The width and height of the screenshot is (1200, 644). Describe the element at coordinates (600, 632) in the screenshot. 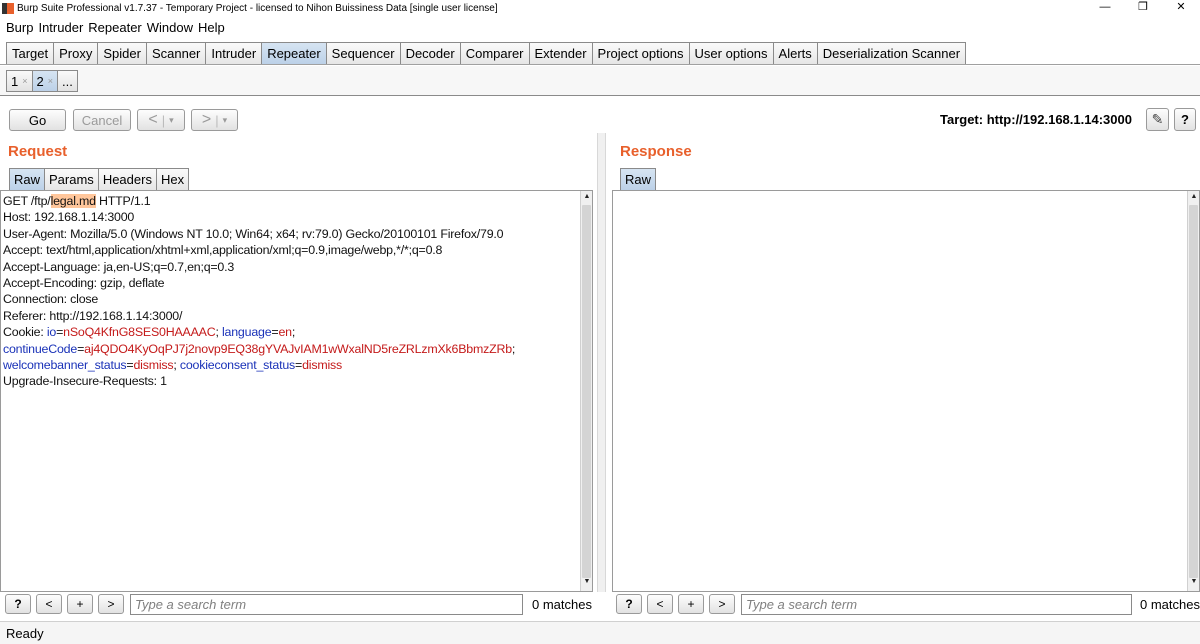

I see `status-bar: Ready` at that location.